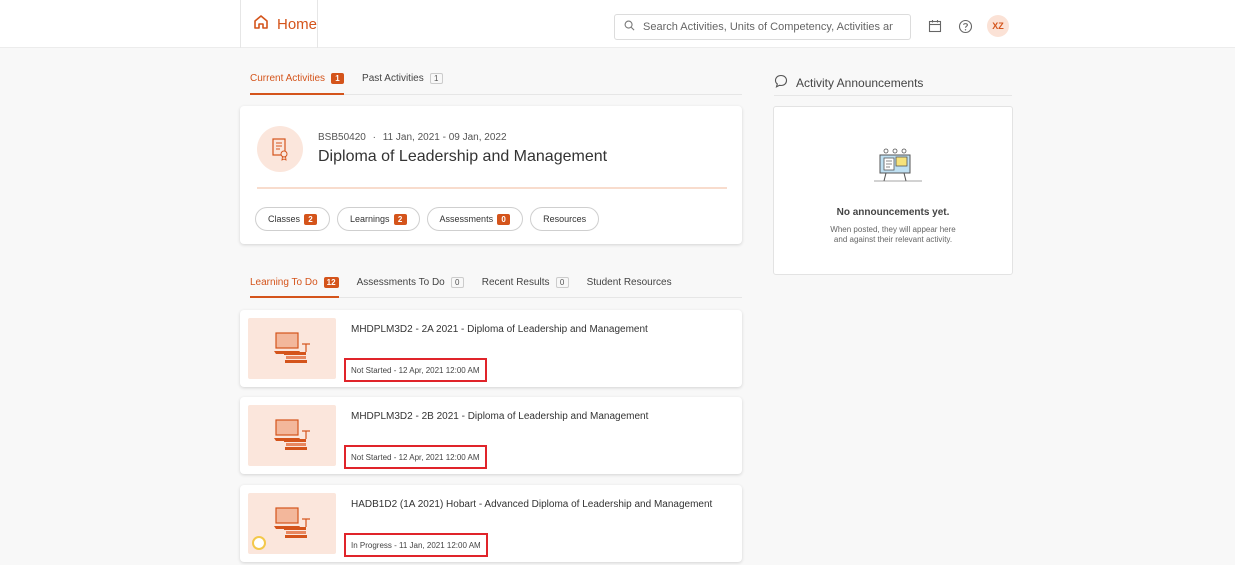 The width and height of the screenshot is (1235, 565). What do you see at coordinates (280, 149) in the screenshot?
I see `certificate-icon` at bounding box center [280, 149].